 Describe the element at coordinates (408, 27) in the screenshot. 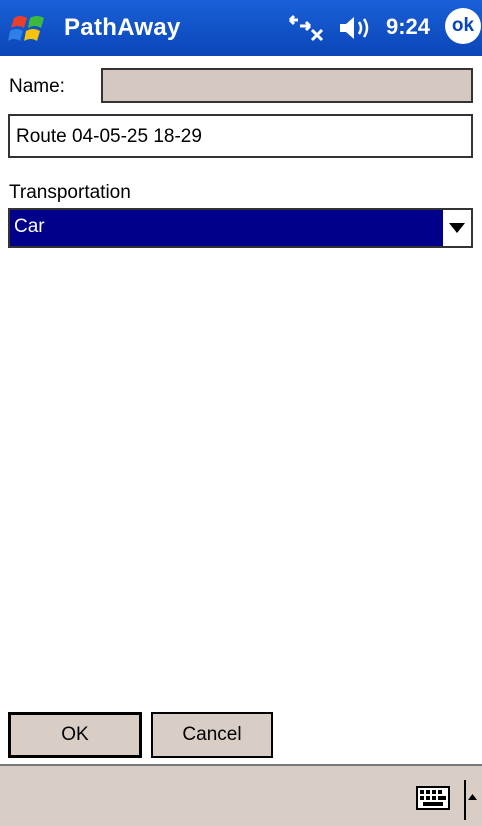

I see `clock: 9:24` at that location.